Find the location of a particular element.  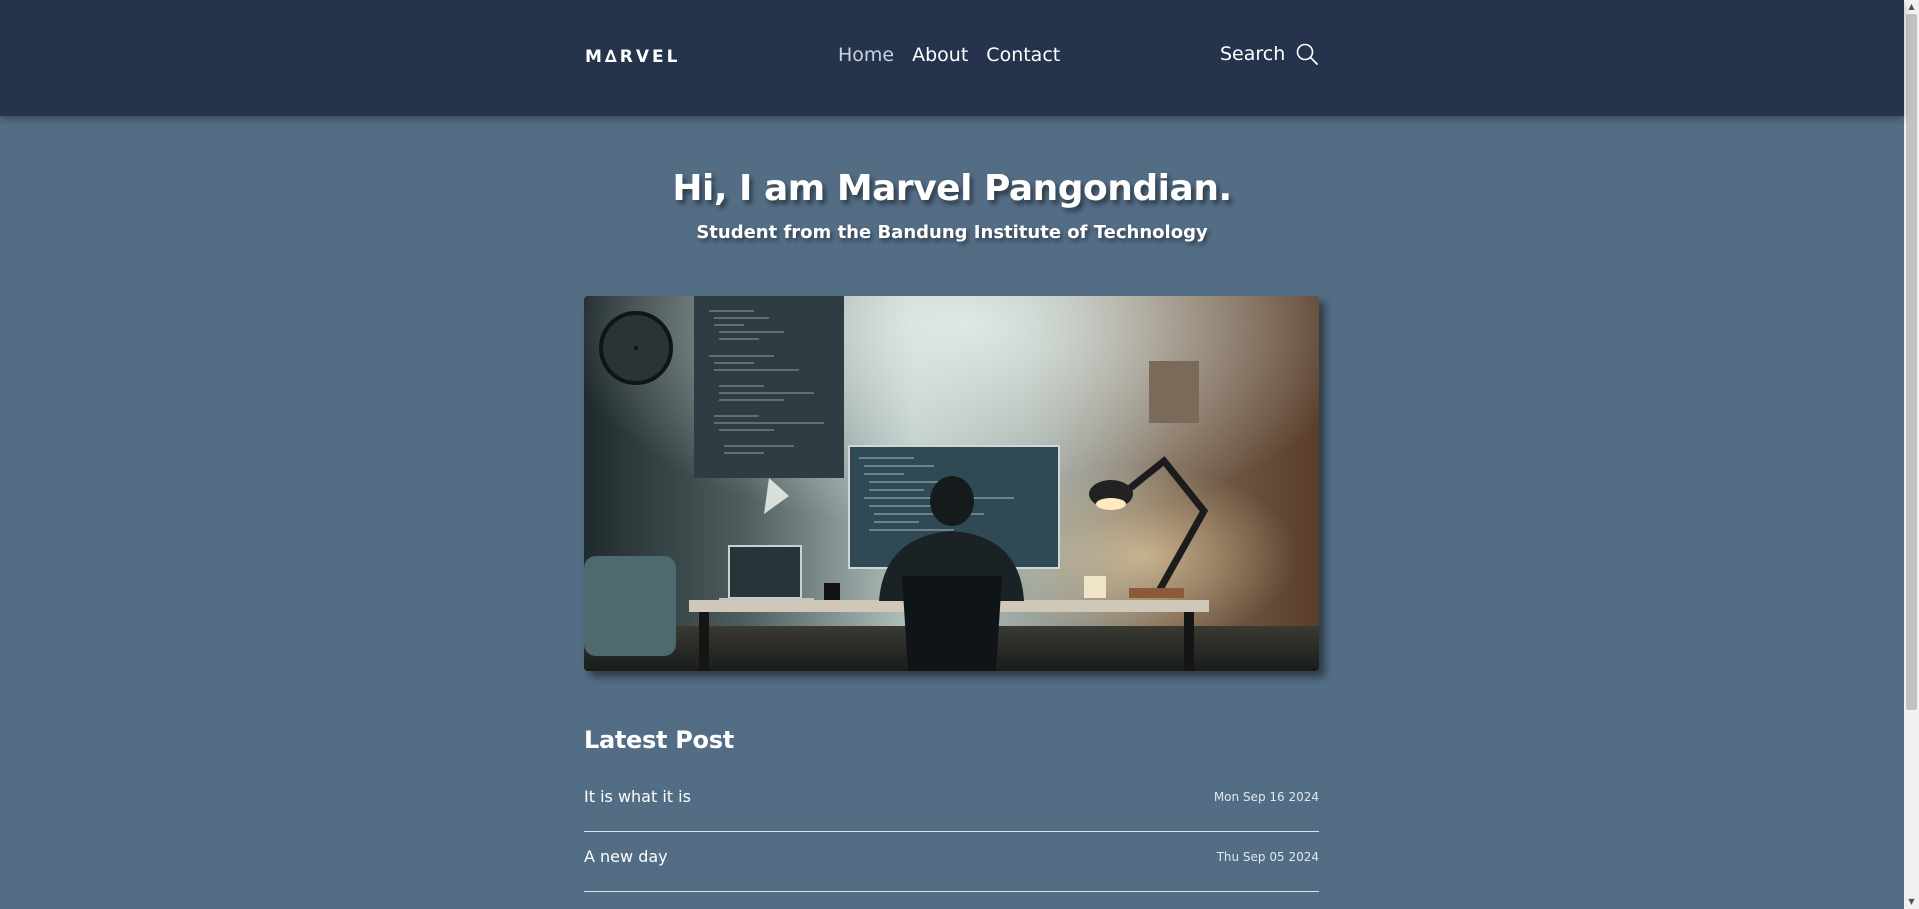

scroll-up-arrow-icon: ▲ is located at coordinates (1911, 7).